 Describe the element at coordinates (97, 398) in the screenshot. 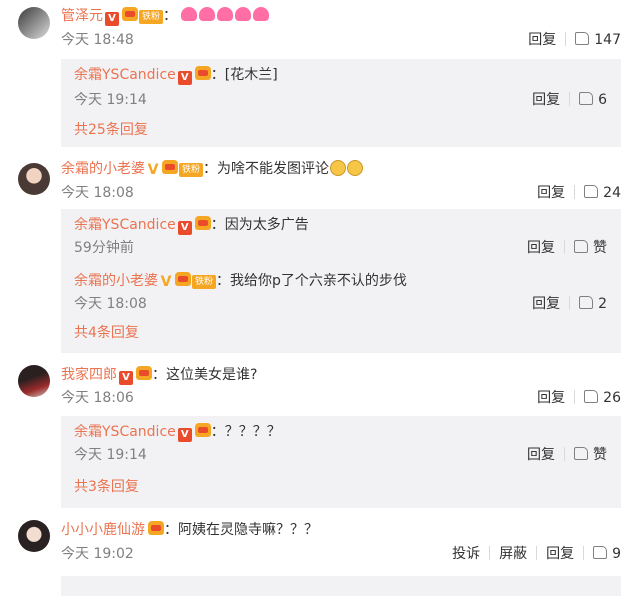

I see `comment-time: 今天 18:06` at that location.